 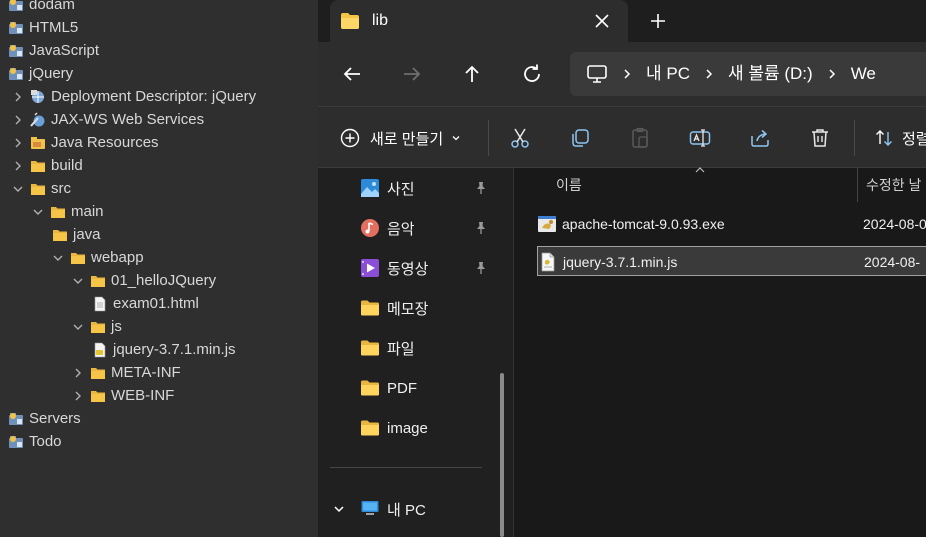 I want to click on new-button: 새로 만들기, so click(x=400, y=138).